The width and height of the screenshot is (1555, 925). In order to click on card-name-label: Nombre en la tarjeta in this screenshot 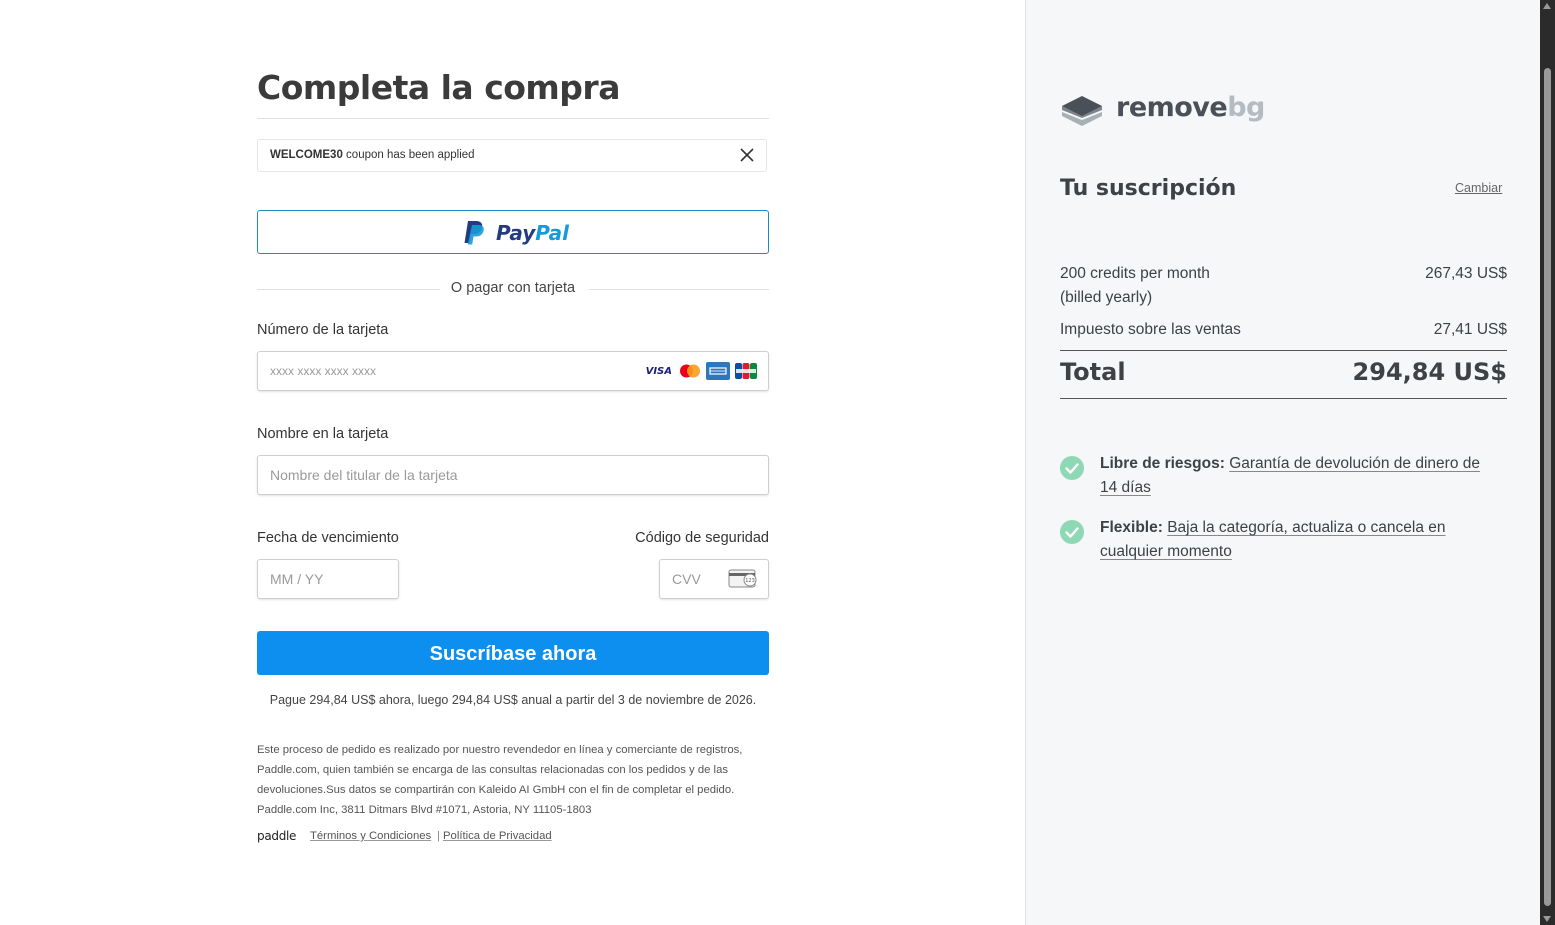, I will do `click(323, 434)`.